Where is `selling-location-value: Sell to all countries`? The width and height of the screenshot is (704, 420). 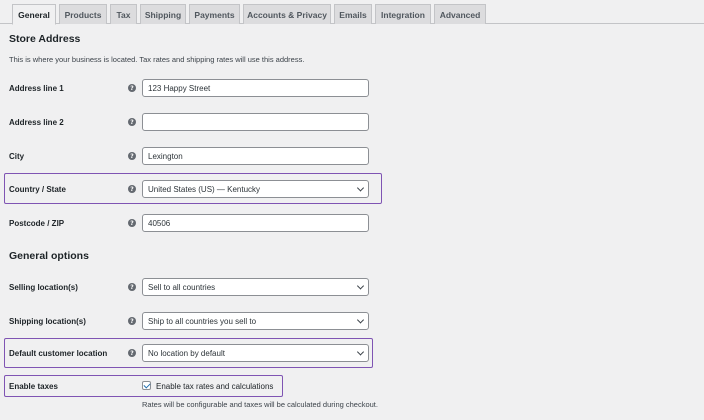
selling-location-value: Sell to all countries is located at coordinates (182, 287).